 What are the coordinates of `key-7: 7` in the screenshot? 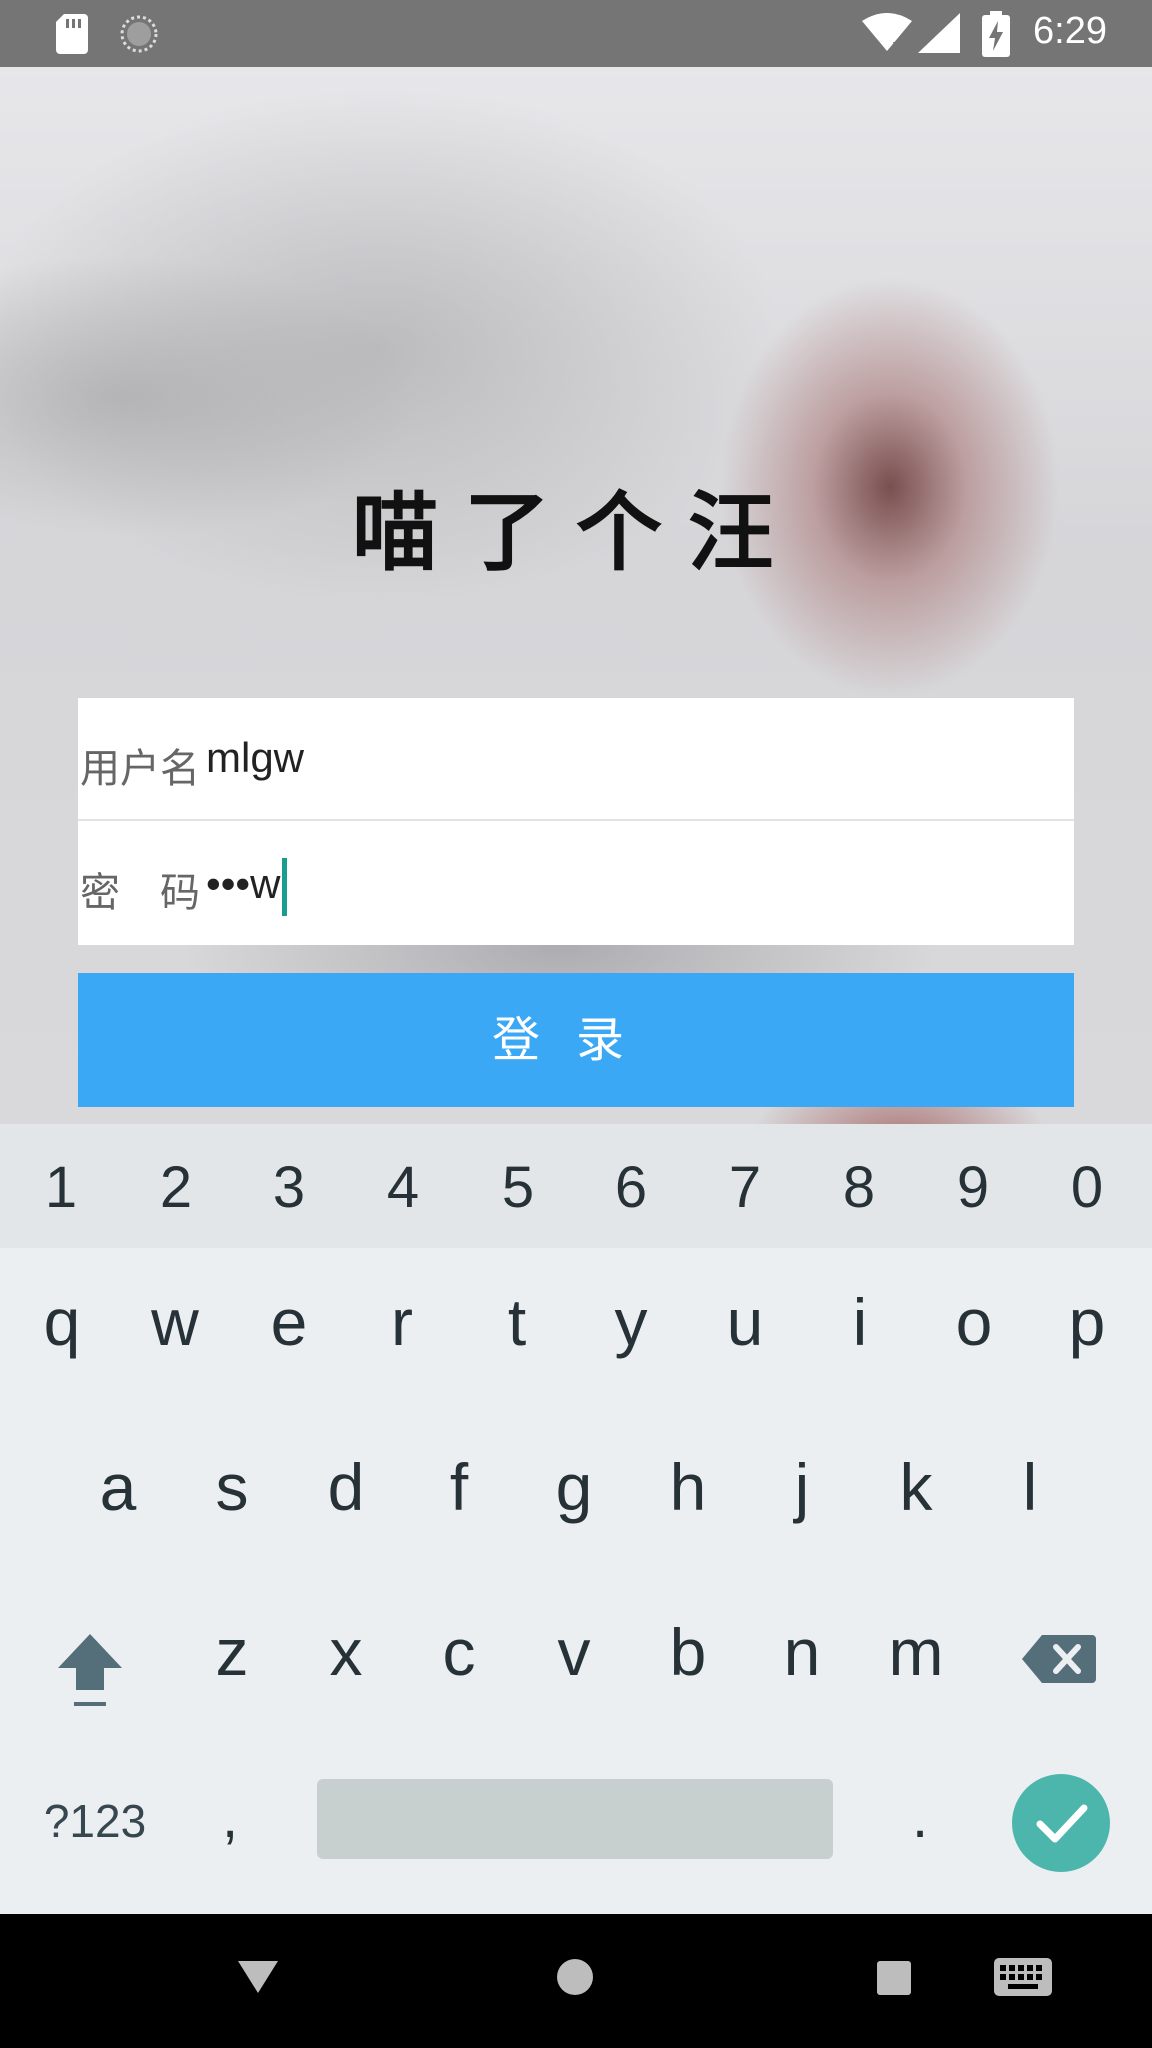 It's located at (745, 1187).